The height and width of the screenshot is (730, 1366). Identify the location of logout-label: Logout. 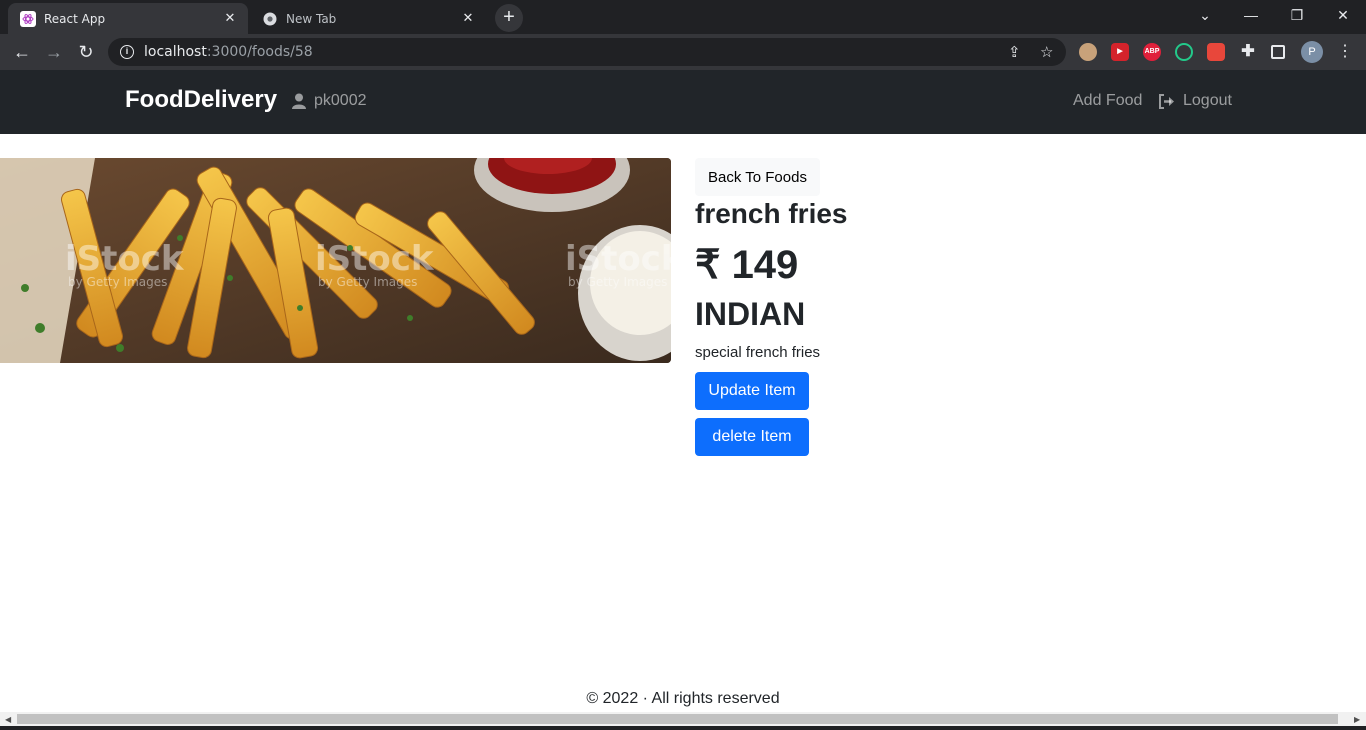
(1207, 100).